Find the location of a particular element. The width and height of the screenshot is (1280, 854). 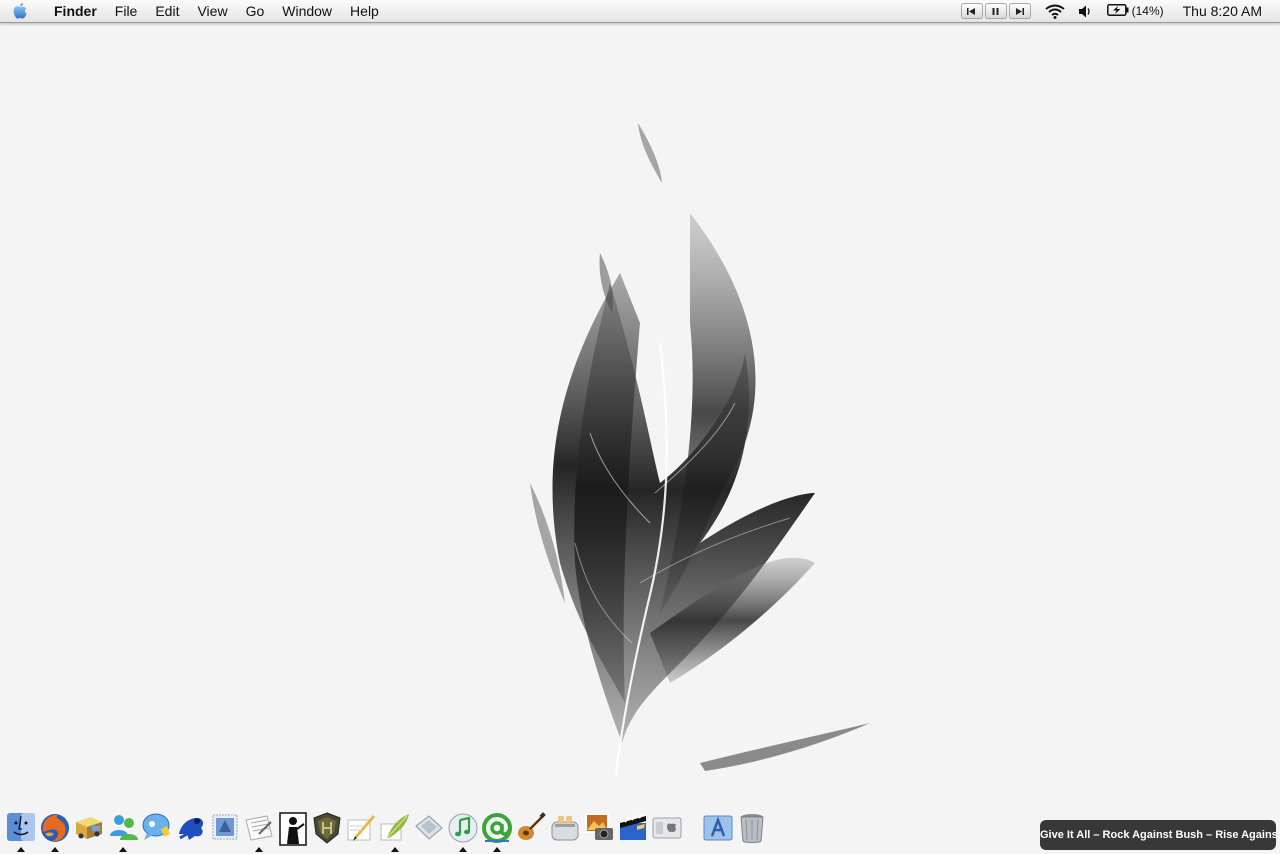

green-at-sign-icon is located at coordinates (497, 828).